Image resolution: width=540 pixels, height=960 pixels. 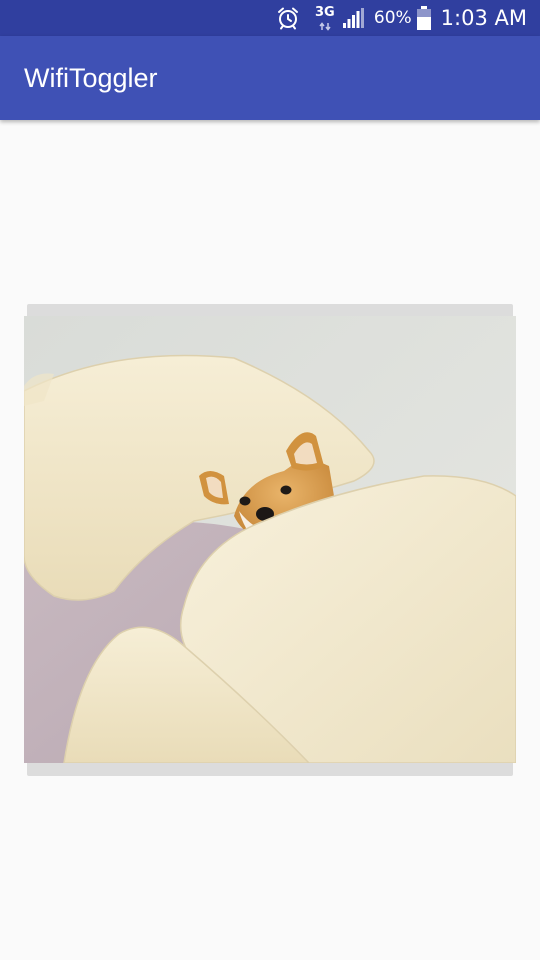 What do you see at coordinates (270, 78) in the screenshot?
I see `app-bar: WifiToggler` at bounding box center [270, 78].